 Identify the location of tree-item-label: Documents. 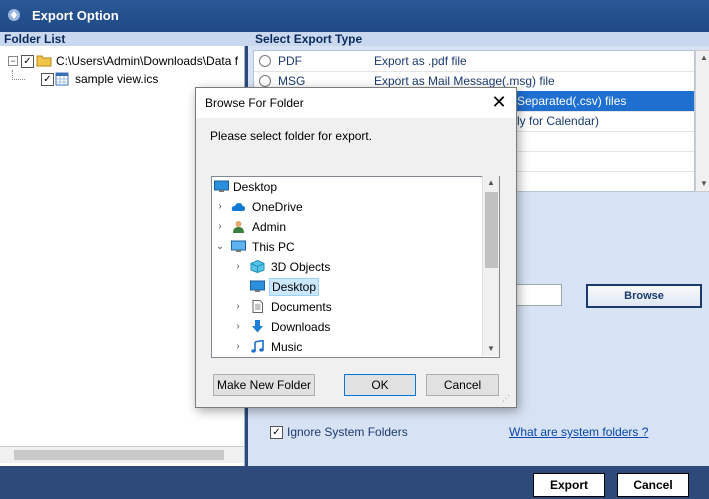
(301, 307).